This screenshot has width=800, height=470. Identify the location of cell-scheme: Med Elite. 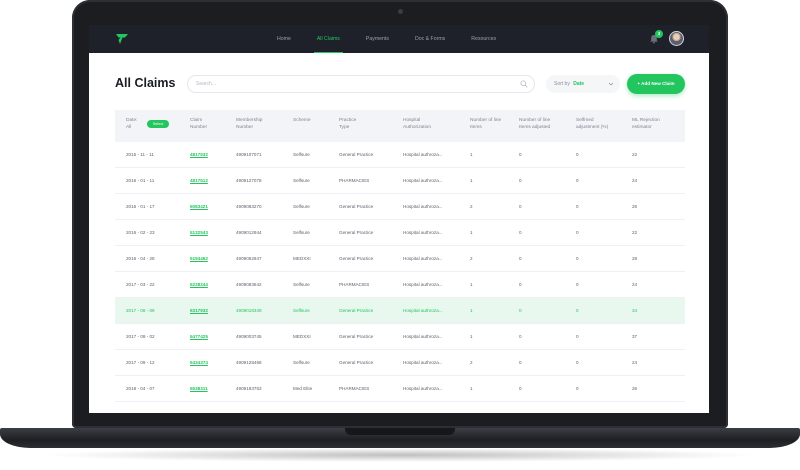
(303, 388).